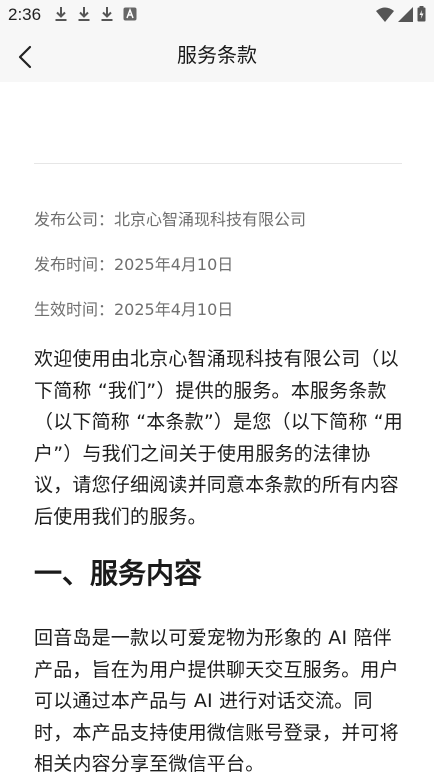  What do you see at coordinates (405, 14) in the screenshot?
I see `cell-signal-icon` at bounding box center [405, 14].